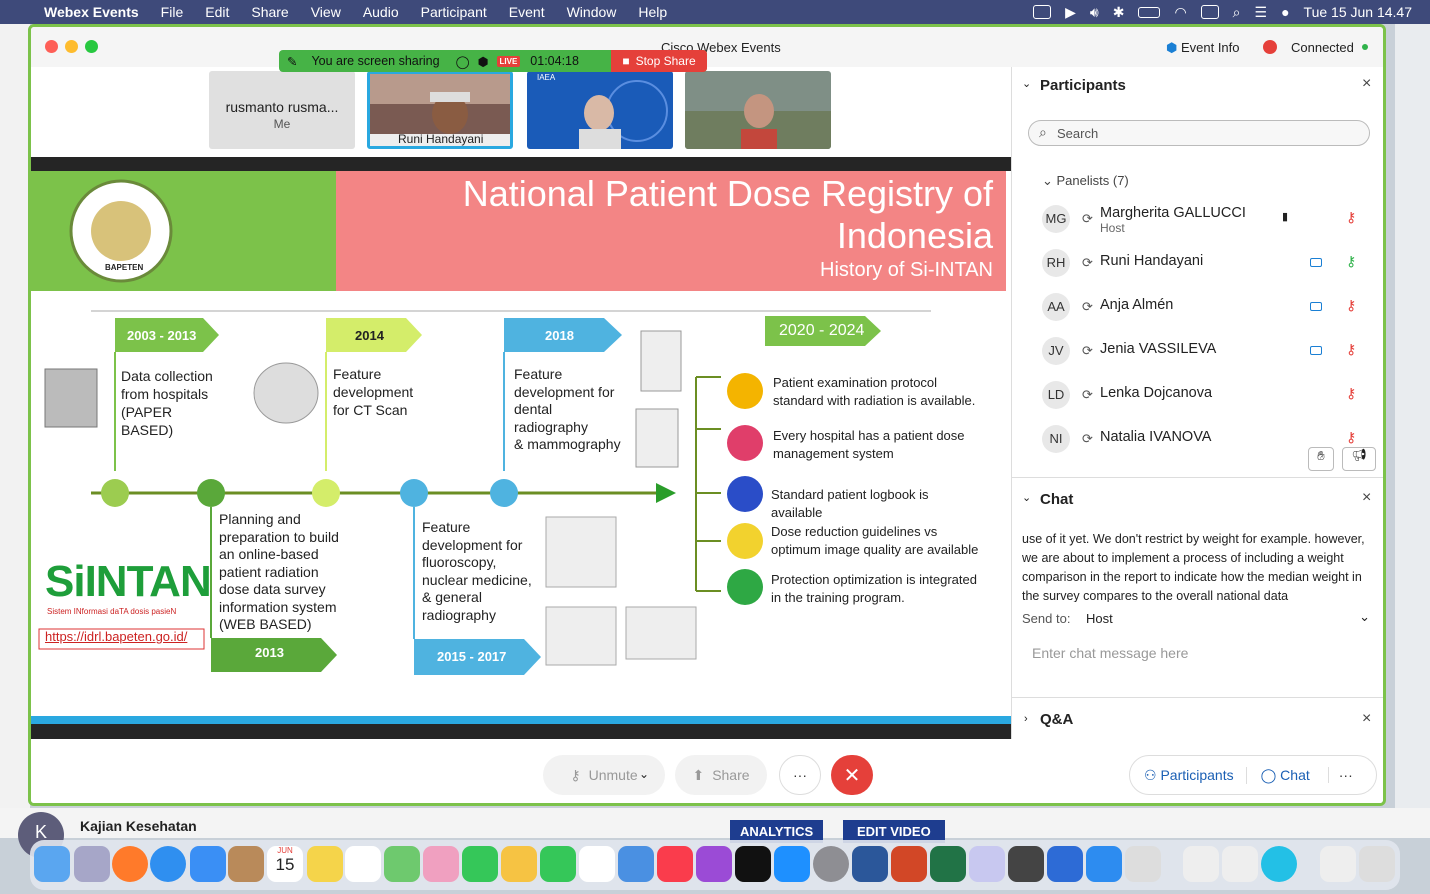  I want to click on webex-status-icon, so click(1042, 12).